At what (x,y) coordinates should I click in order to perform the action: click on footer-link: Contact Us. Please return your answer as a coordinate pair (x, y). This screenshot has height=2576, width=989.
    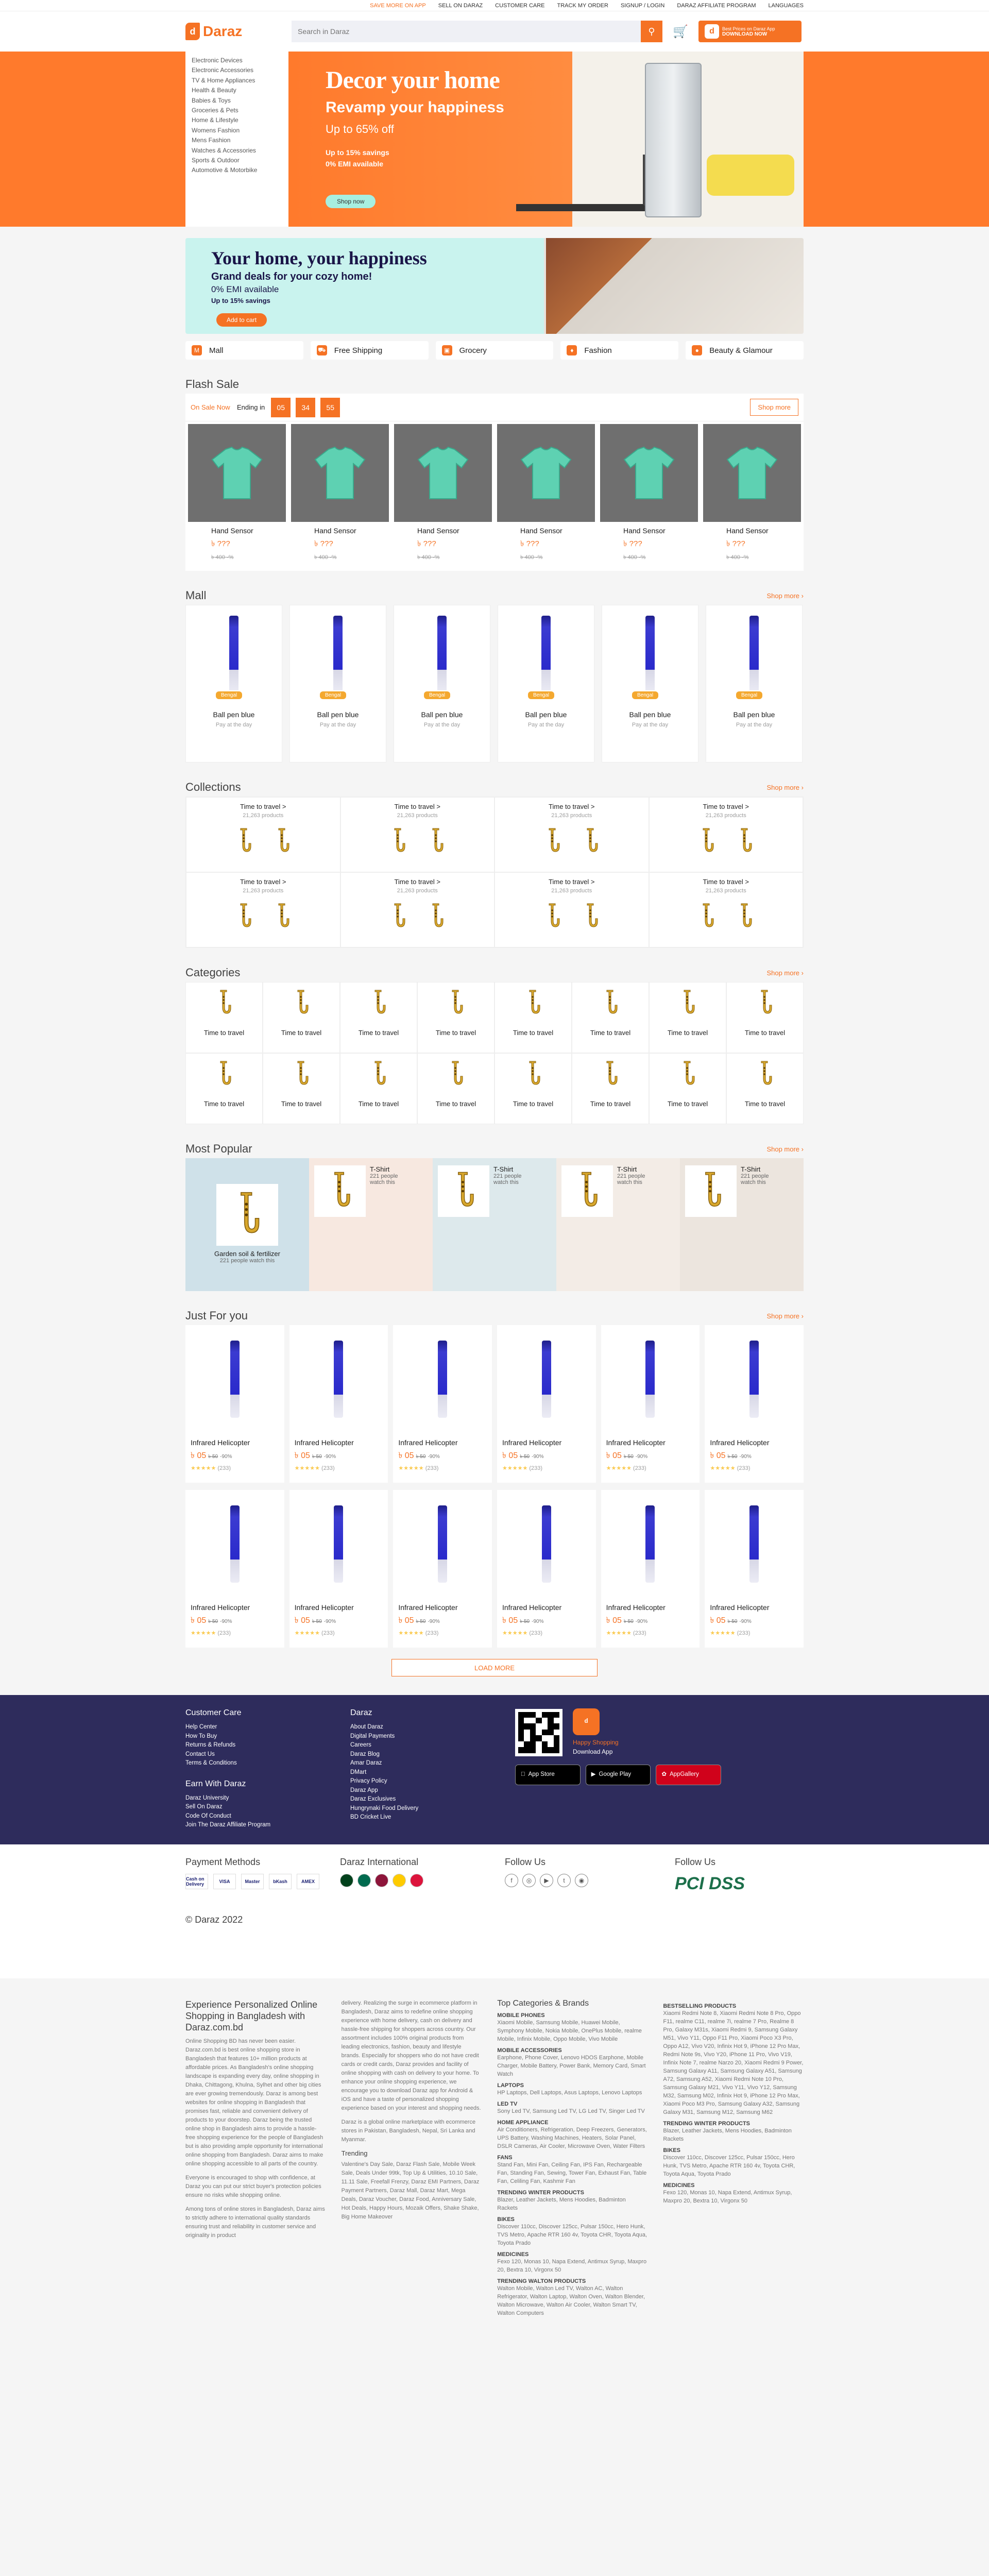
    Looking at the image, I should click on (267, 1754).